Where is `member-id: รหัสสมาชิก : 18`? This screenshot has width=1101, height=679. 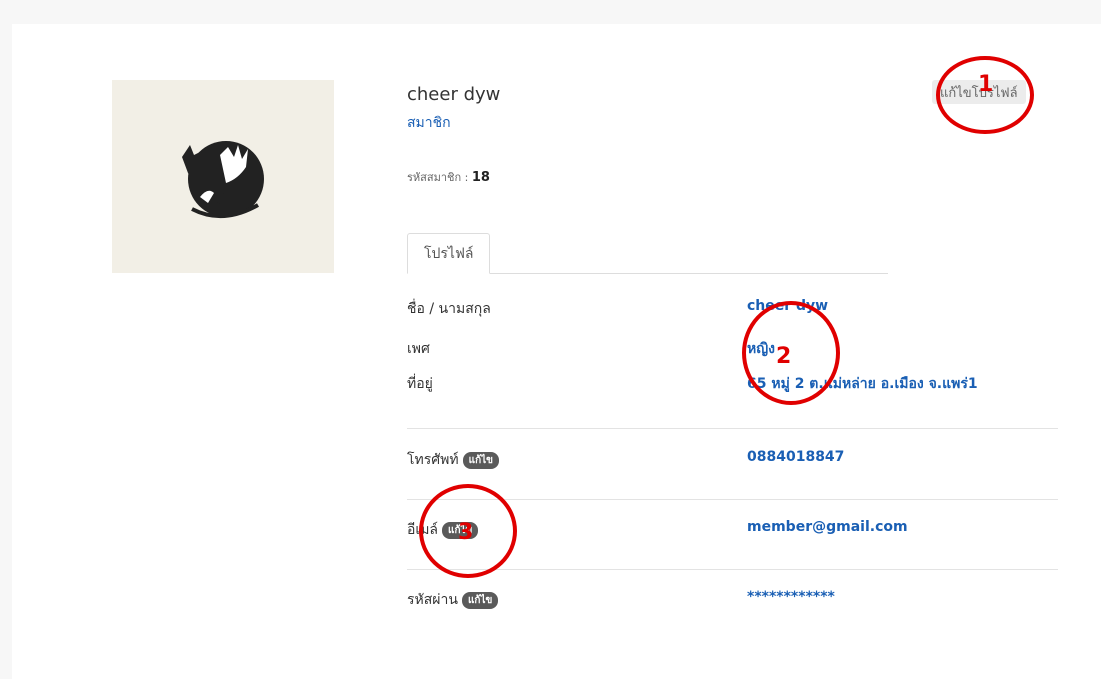
member-id: รหัสสมาชิก : 18 is located at coordinates (448, 177).